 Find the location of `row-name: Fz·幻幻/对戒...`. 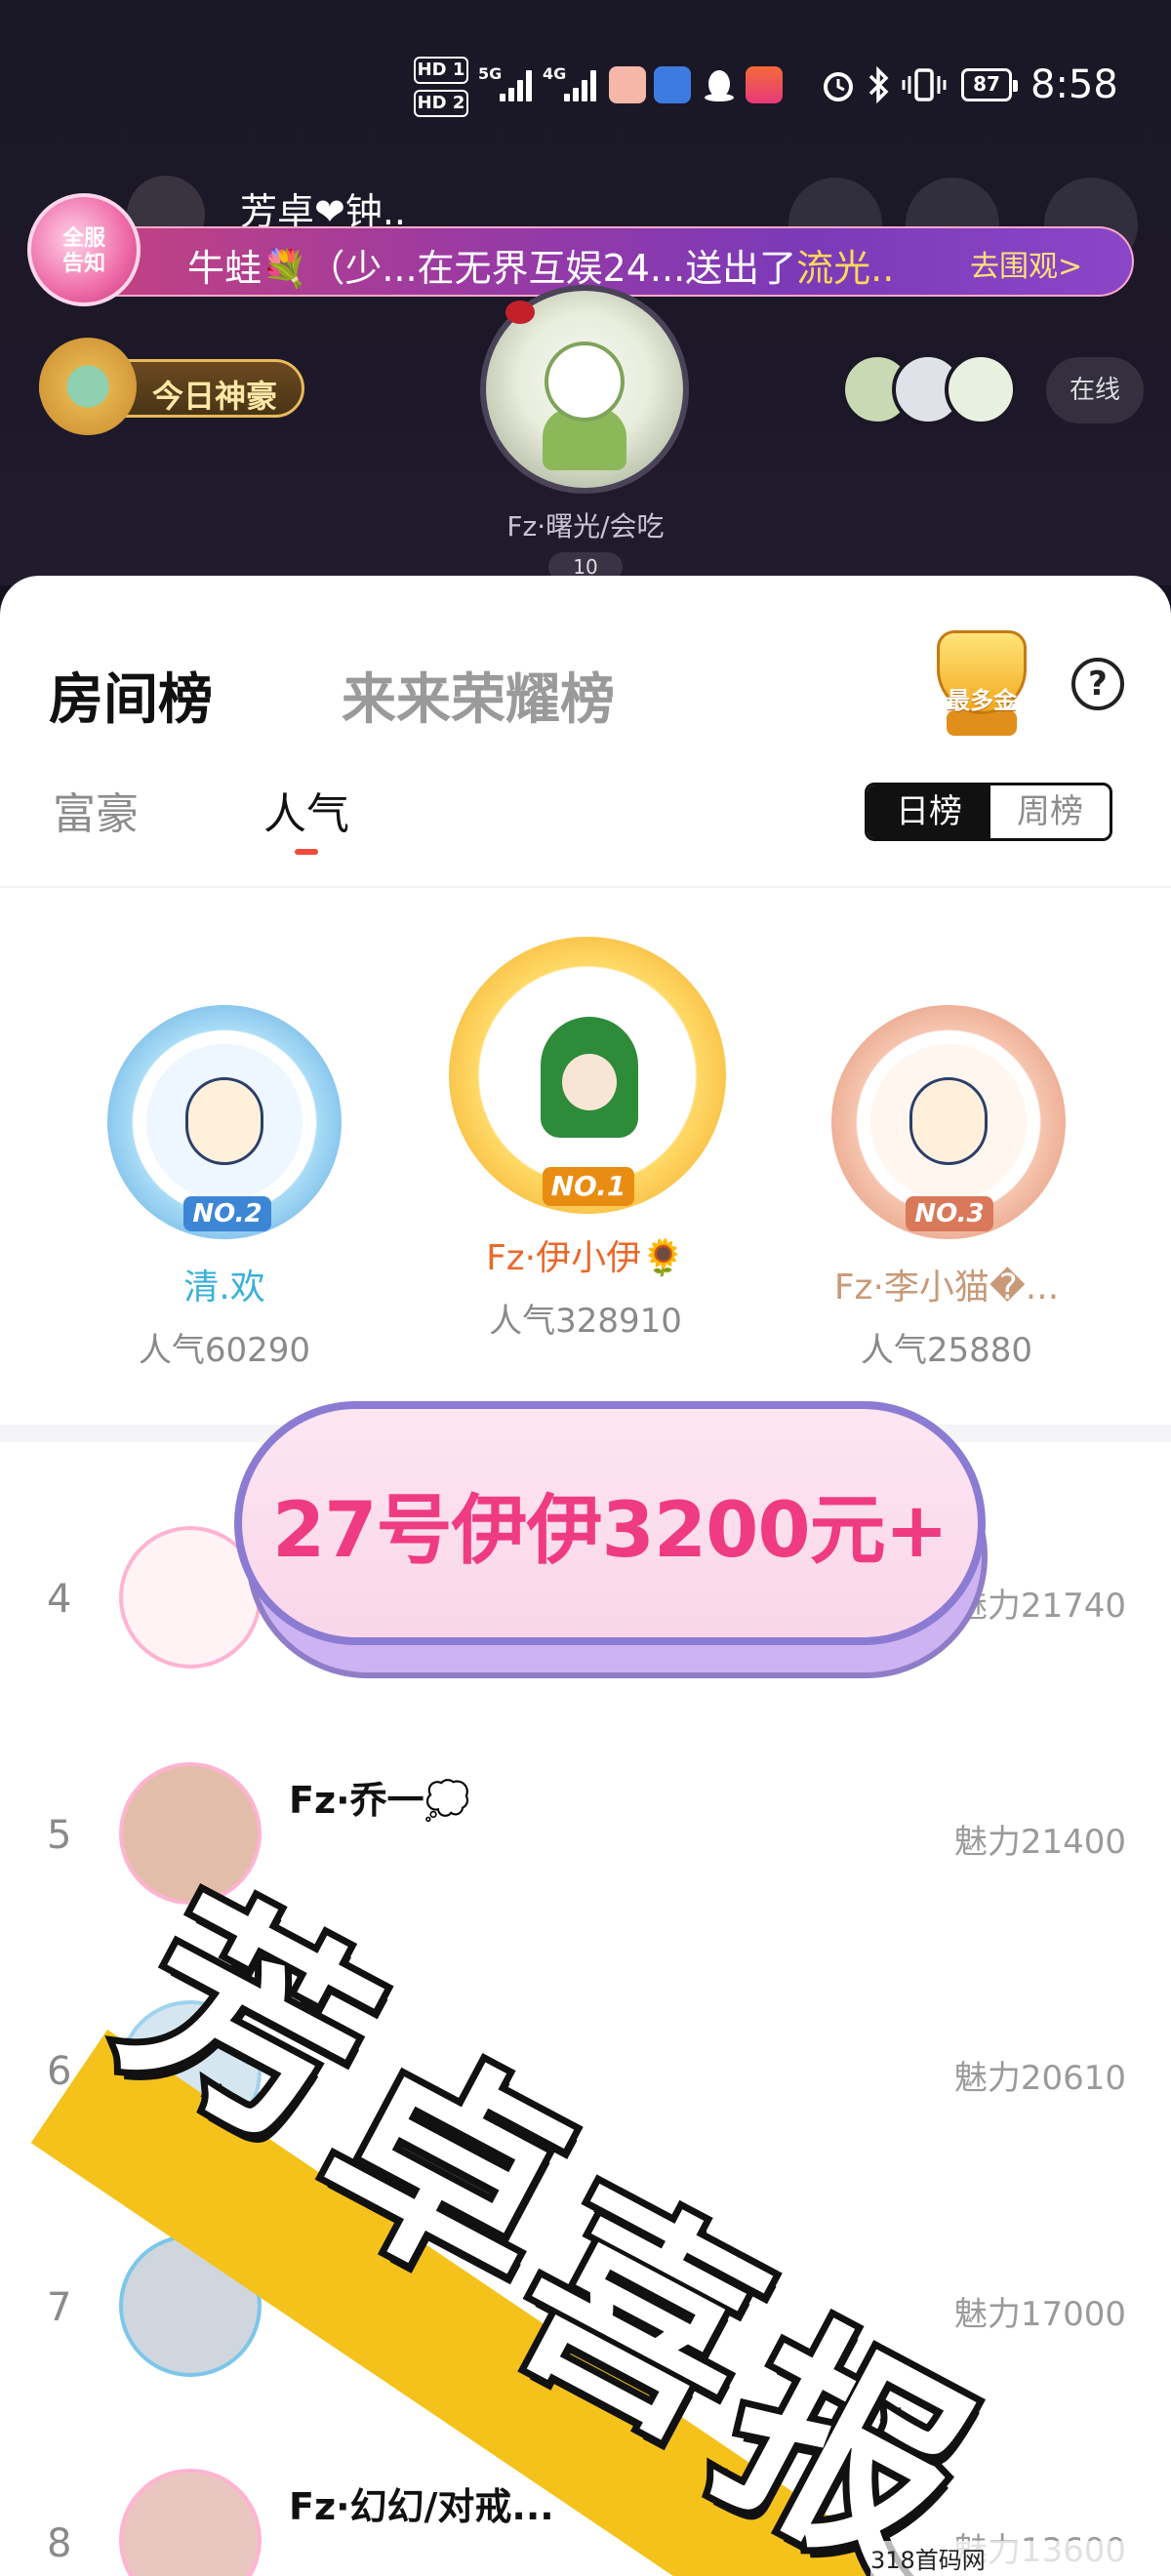

row-name: Fz·幻幻/对戒... is located at coordinates (421, 2506).